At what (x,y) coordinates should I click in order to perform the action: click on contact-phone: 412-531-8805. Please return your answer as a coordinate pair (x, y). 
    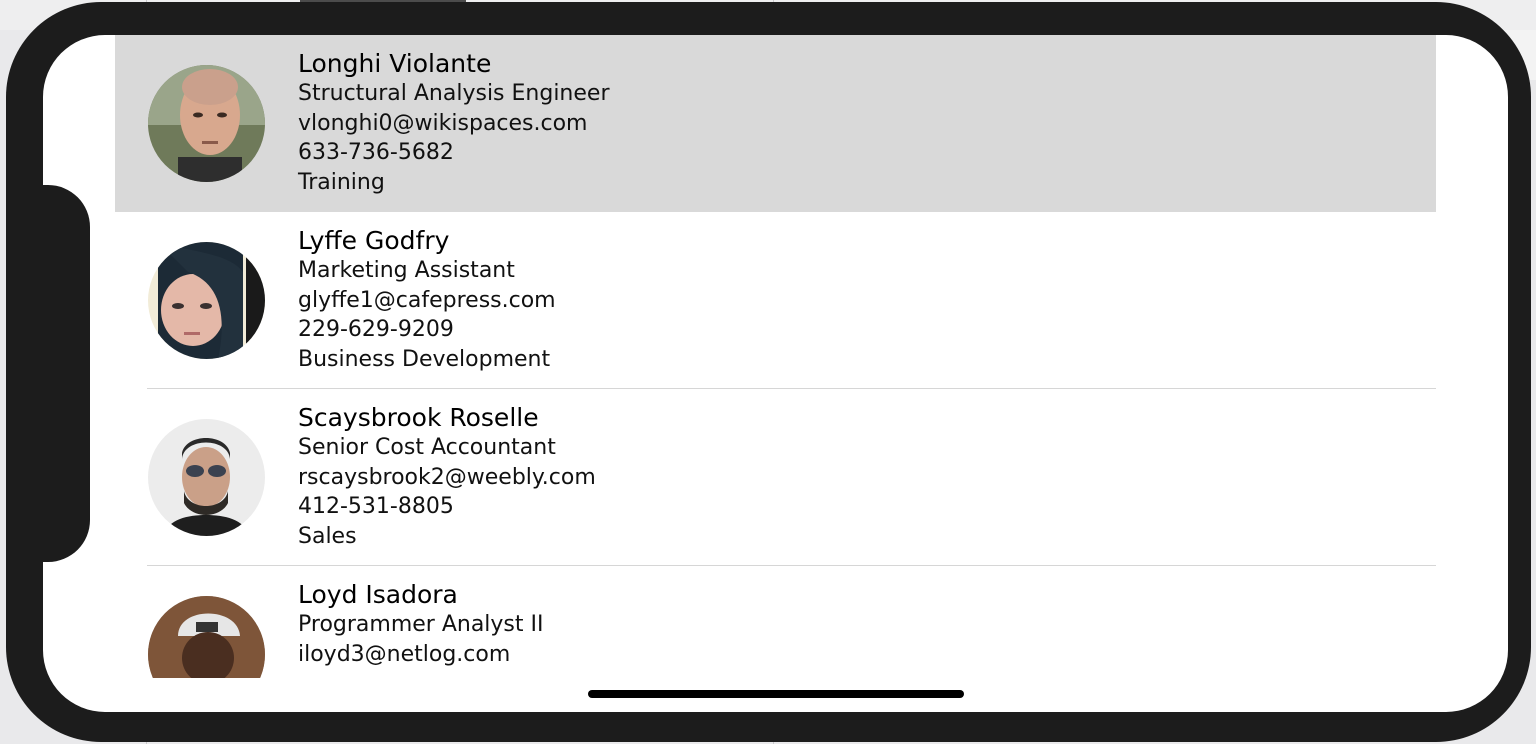
    Looking at the image, I should click on (376, 506).